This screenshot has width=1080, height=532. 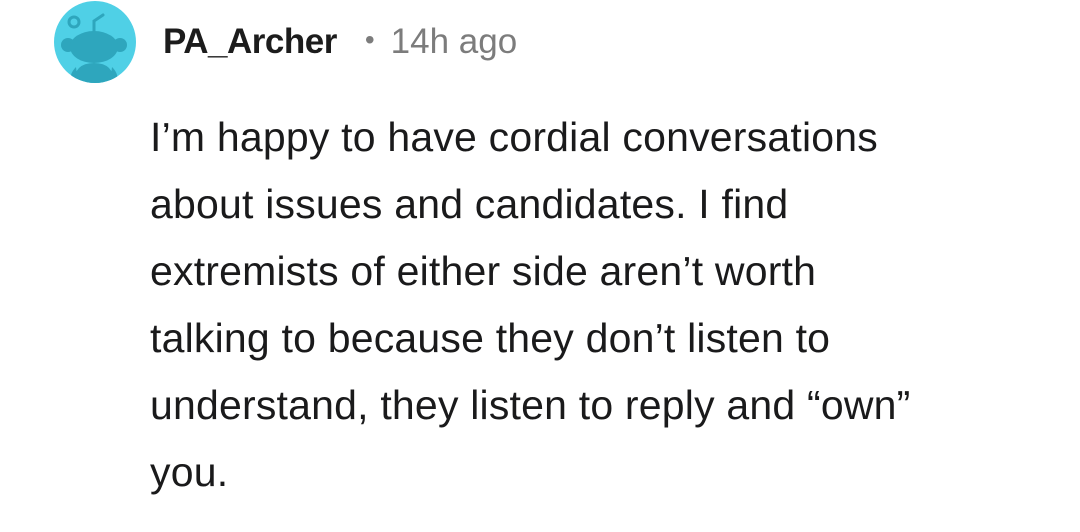 I want to click on snoo-avatar-icon, so click(x=95, y=42).